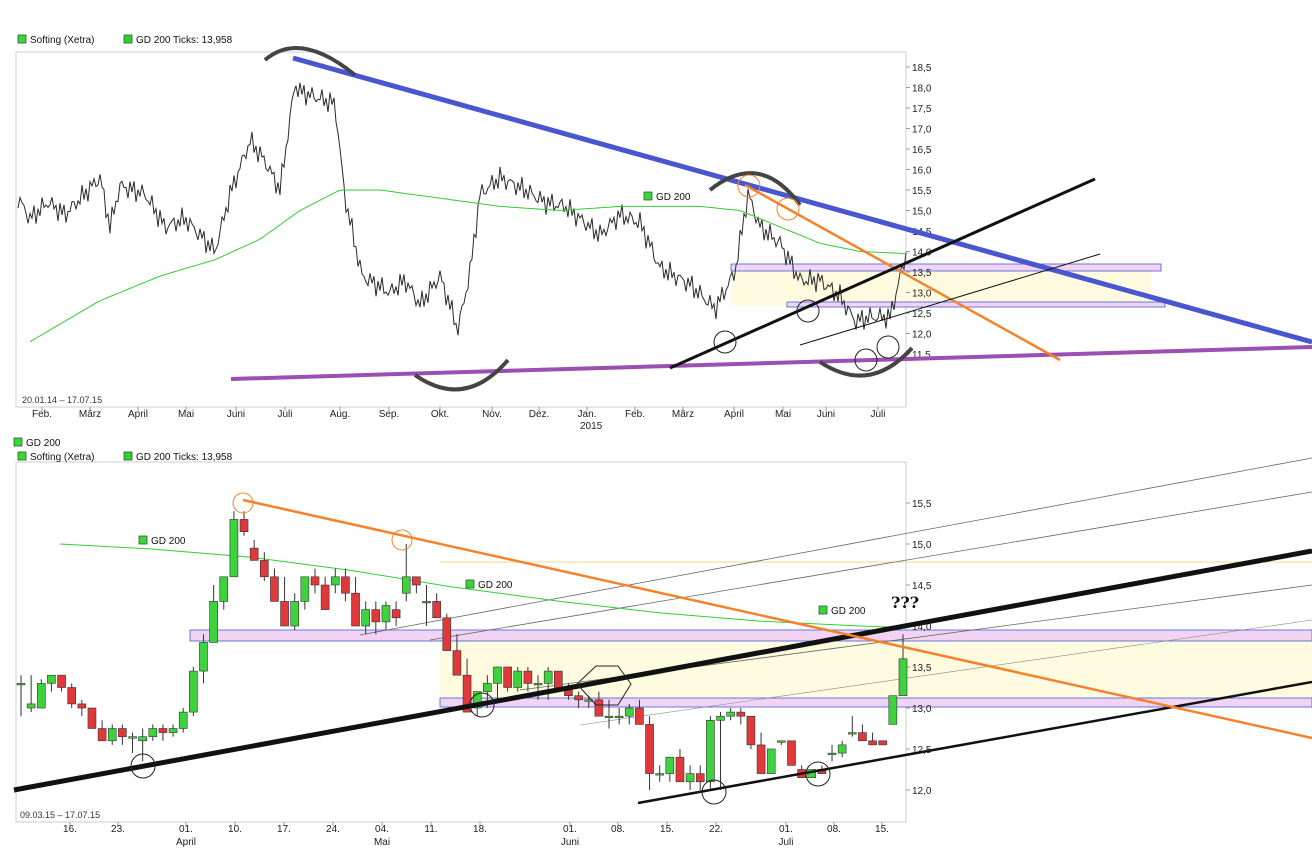 The height and width of the screenshot is (850, 1312). Describe the element at coordinates (750, 635) in the screenshot. I see `bottom-band-upper` at that location.